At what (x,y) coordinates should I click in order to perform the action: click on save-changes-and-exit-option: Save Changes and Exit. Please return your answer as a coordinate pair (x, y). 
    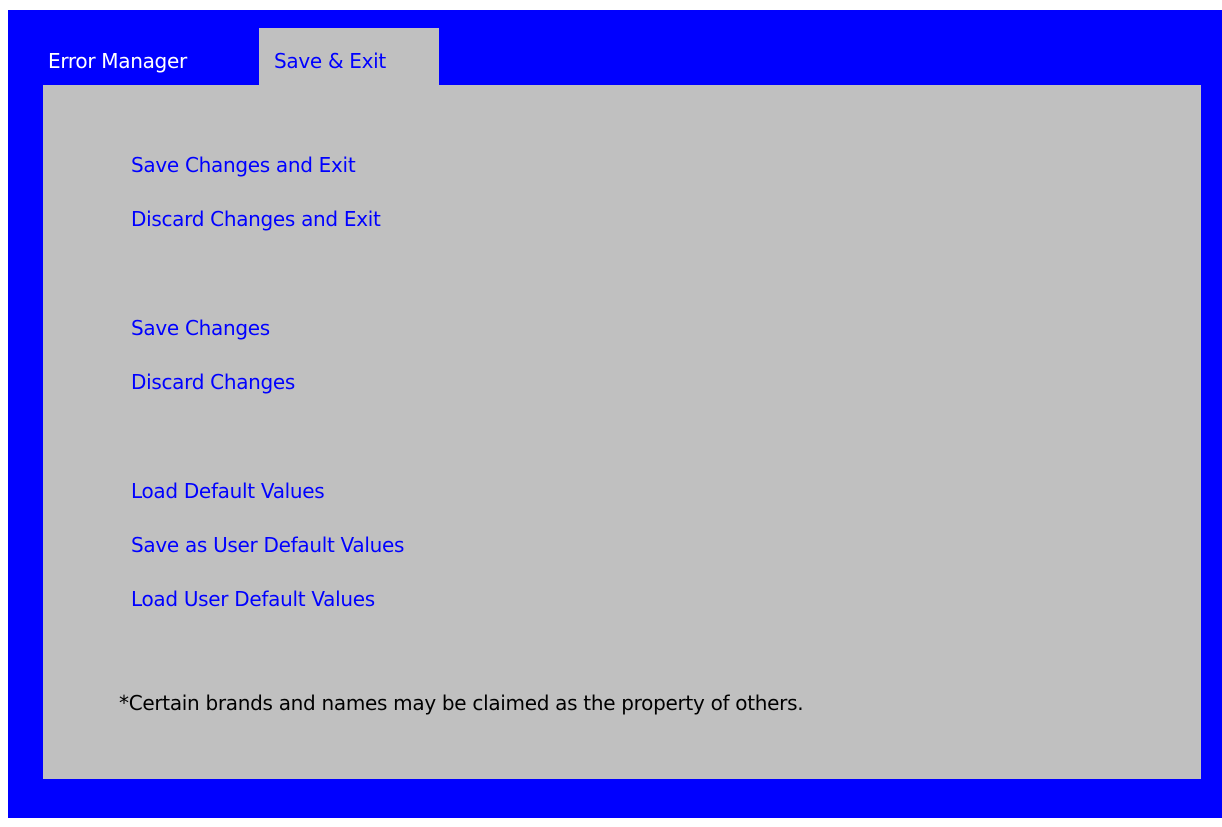
    Looking at the image, I should click on (243, 165).